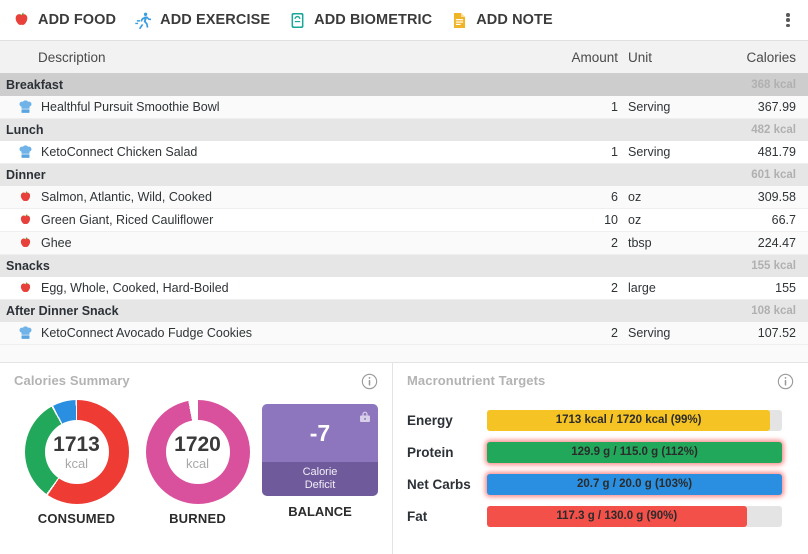 Image resolution: width=808 pixels, height=554 pixels. I want to click on table-row: Egg, Whole, Cooked, Hard-Boiled 2 large 155, so click(404, 288).